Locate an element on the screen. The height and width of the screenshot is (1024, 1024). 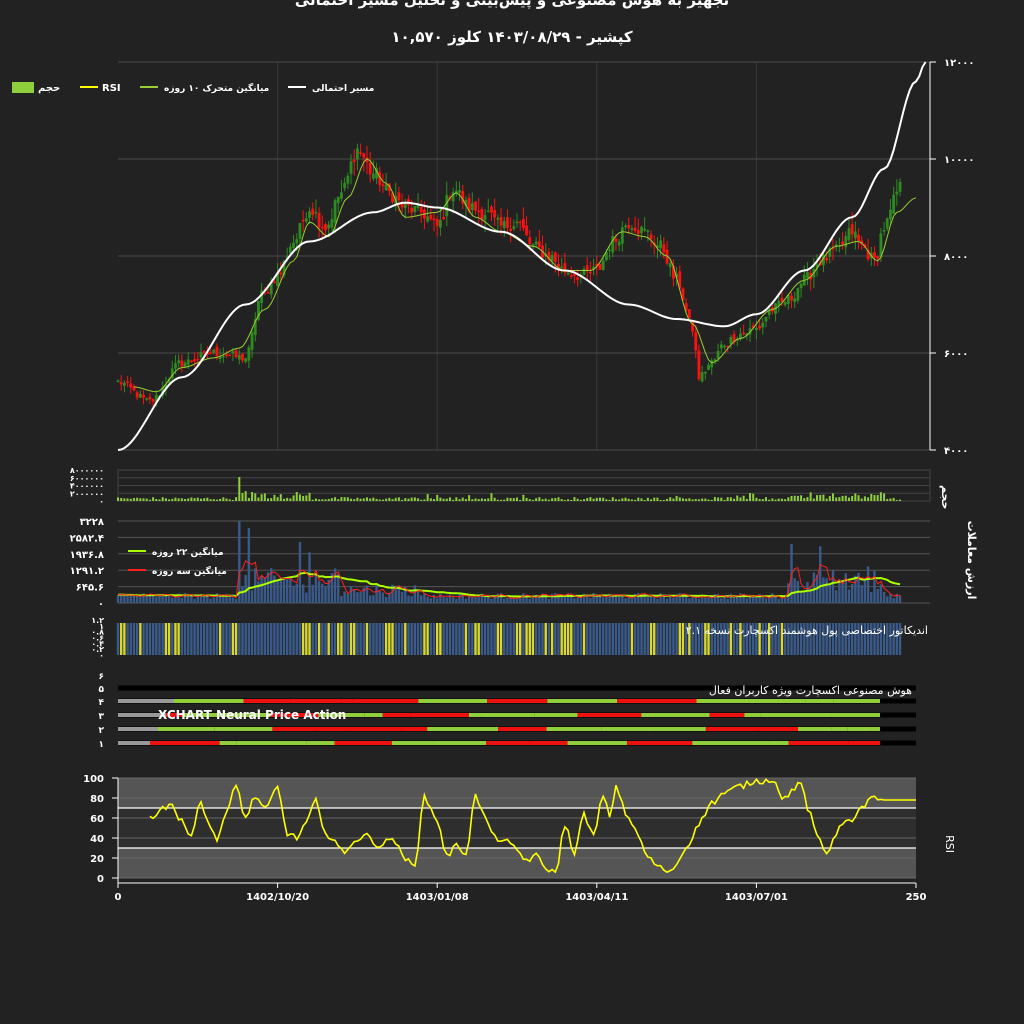
rsi-ytick-label: 20 is located at coordinates (97, 859).